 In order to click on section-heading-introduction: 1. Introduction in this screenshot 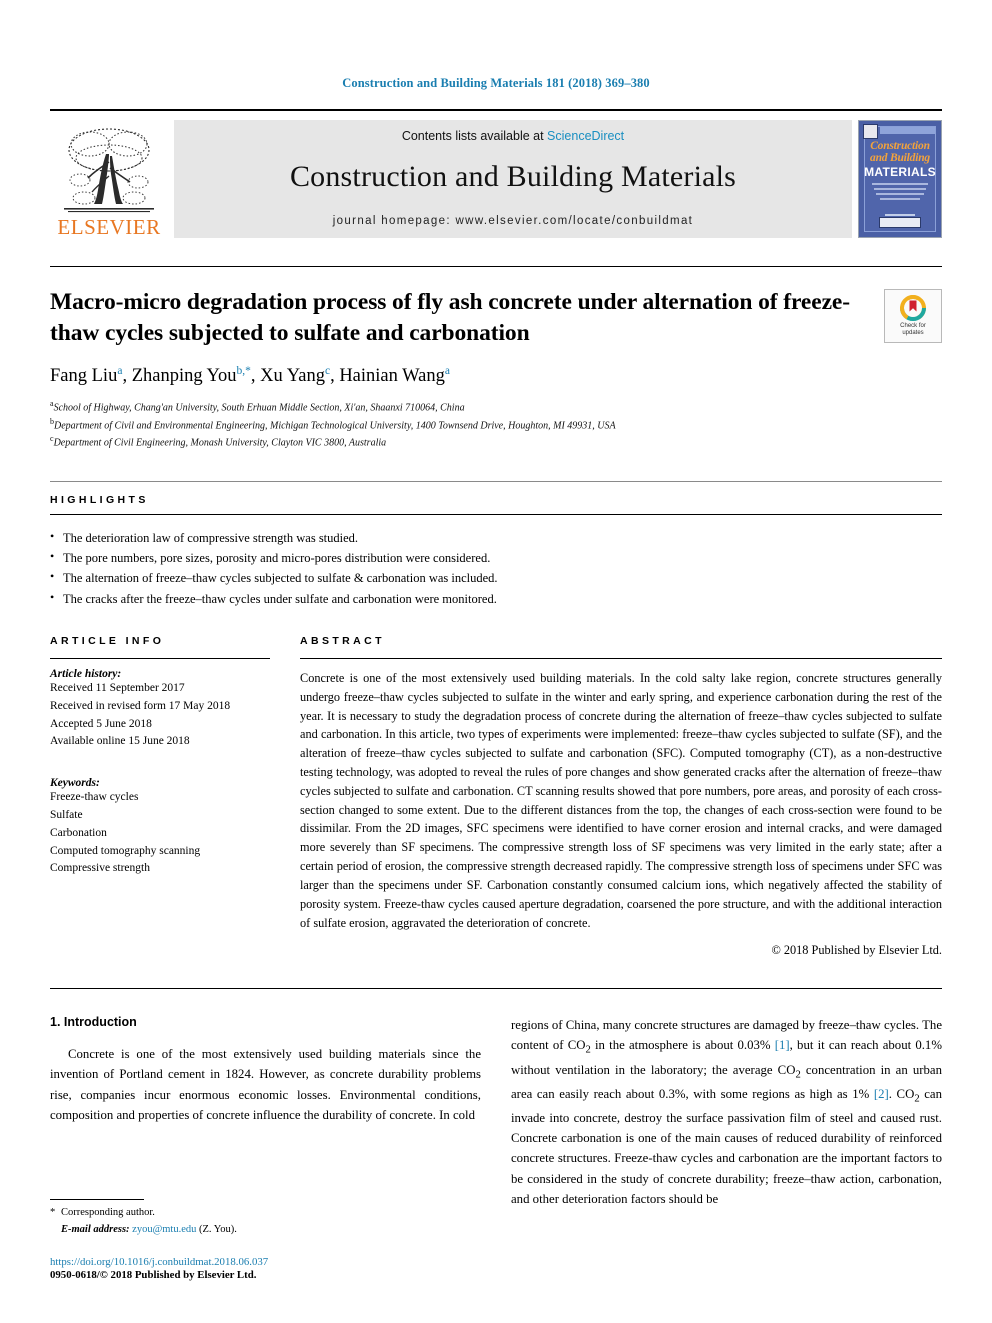, I will do `click(93, 1022)`.